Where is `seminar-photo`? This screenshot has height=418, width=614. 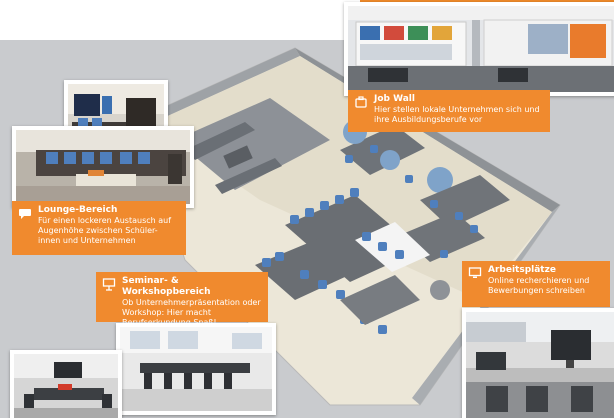 seminar-photo is located at coordinates (196, 369).